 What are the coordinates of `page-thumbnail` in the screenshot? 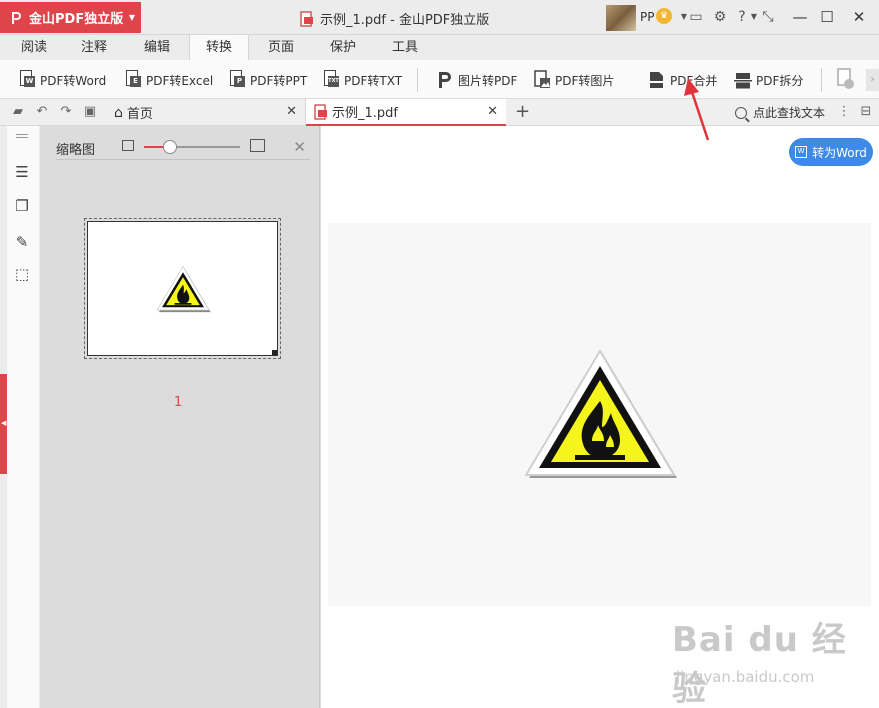 It's located at (182, 288).